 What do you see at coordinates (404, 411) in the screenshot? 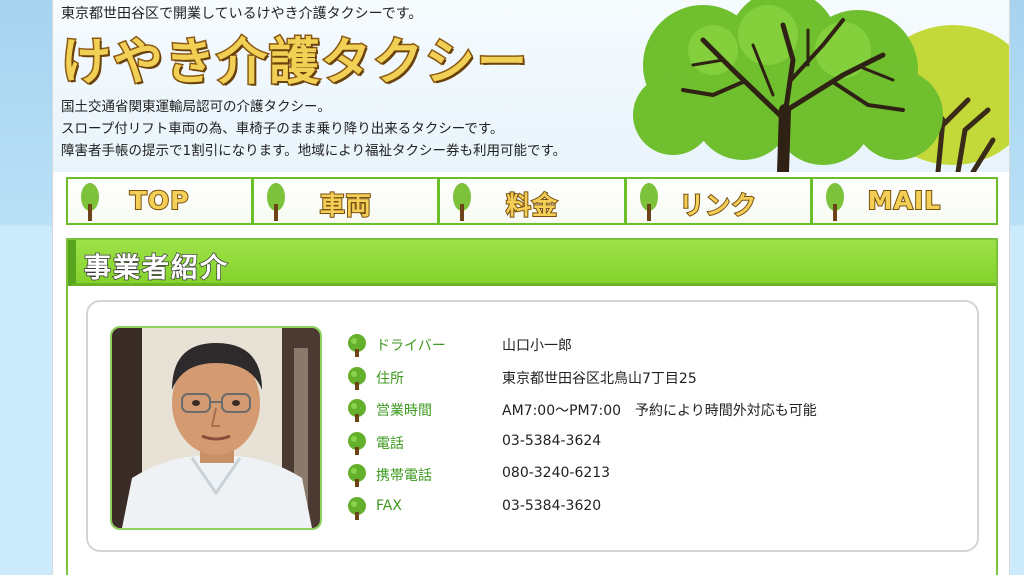
I see `row-label: 営業時間` at bounding box center [404, 411].